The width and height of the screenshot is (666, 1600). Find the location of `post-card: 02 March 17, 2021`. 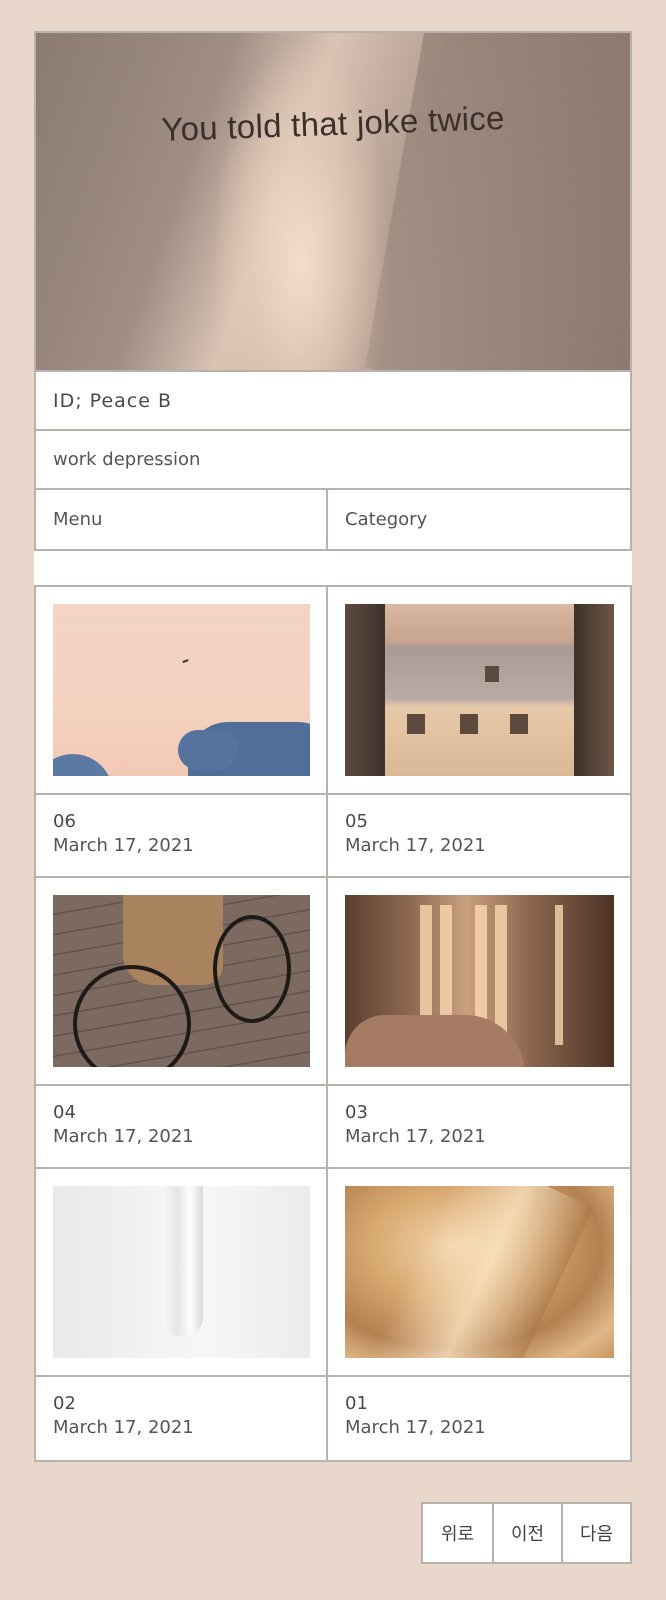

post-card: 02 March 17, 2021 is located at coordinates (182, 1314).